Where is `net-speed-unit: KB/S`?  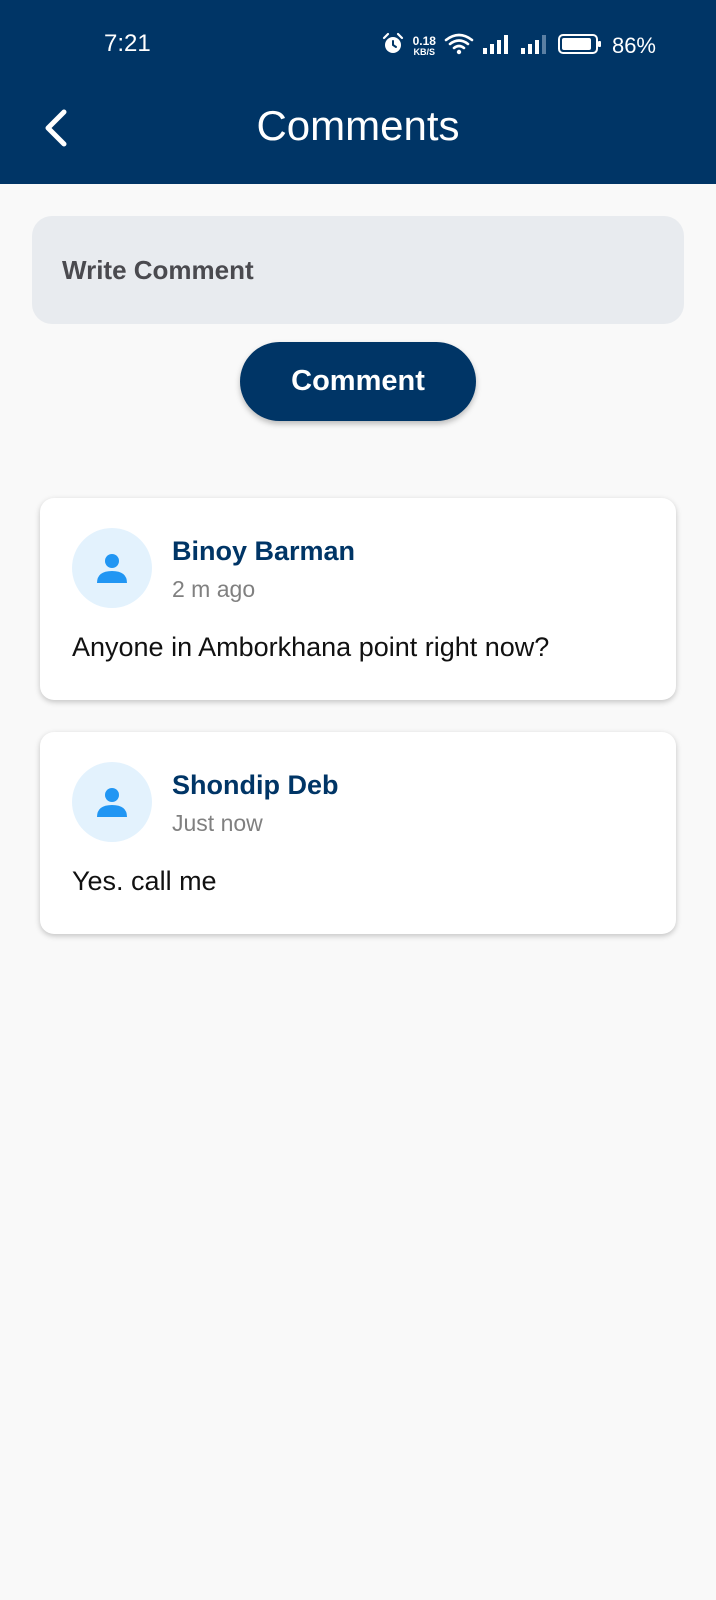 net-speed-unit: KB/S is located at coordinates (424, 52).